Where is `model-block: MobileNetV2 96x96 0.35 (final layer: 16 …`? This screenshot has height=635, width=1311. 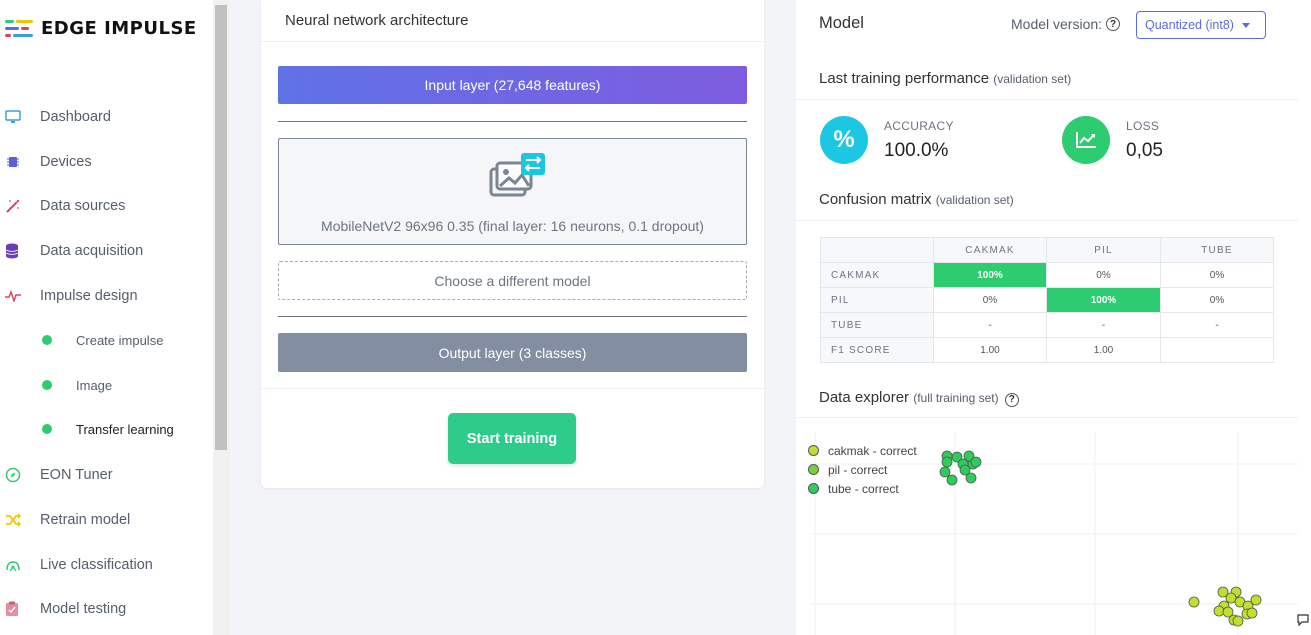 model-block: MobileNetV2 96x96 0.35 (final layer: 16 … is located at coordinates (512, 191).